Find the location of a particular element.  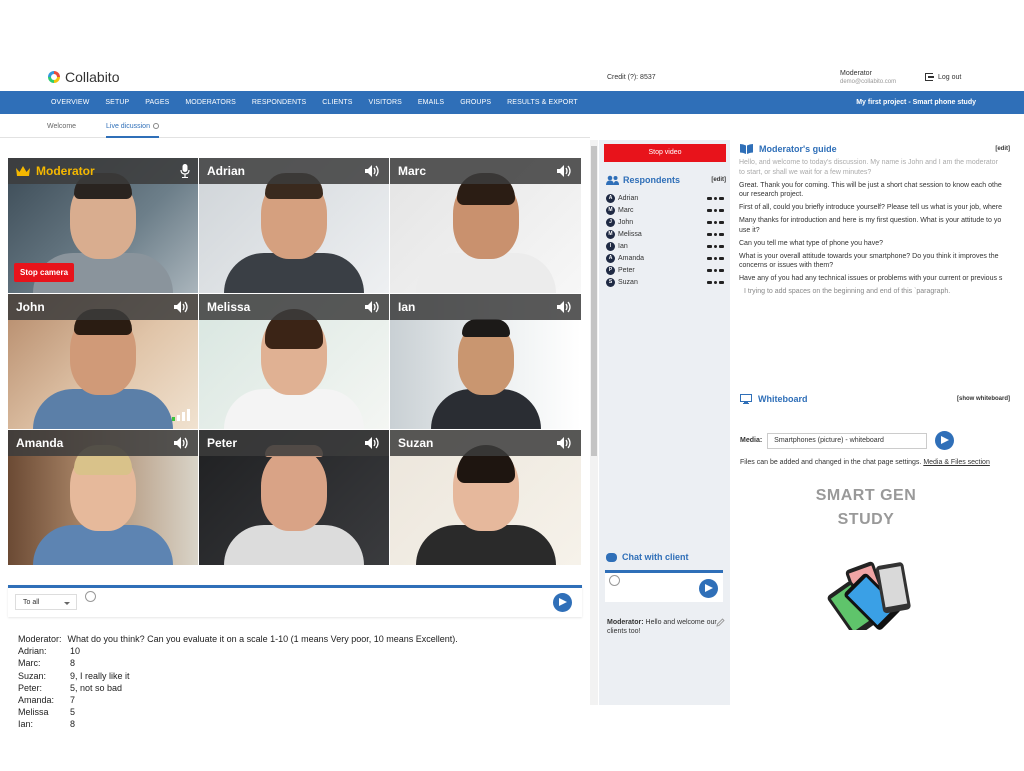

chat-author: Moderator: is located at coordinates (40, 639).